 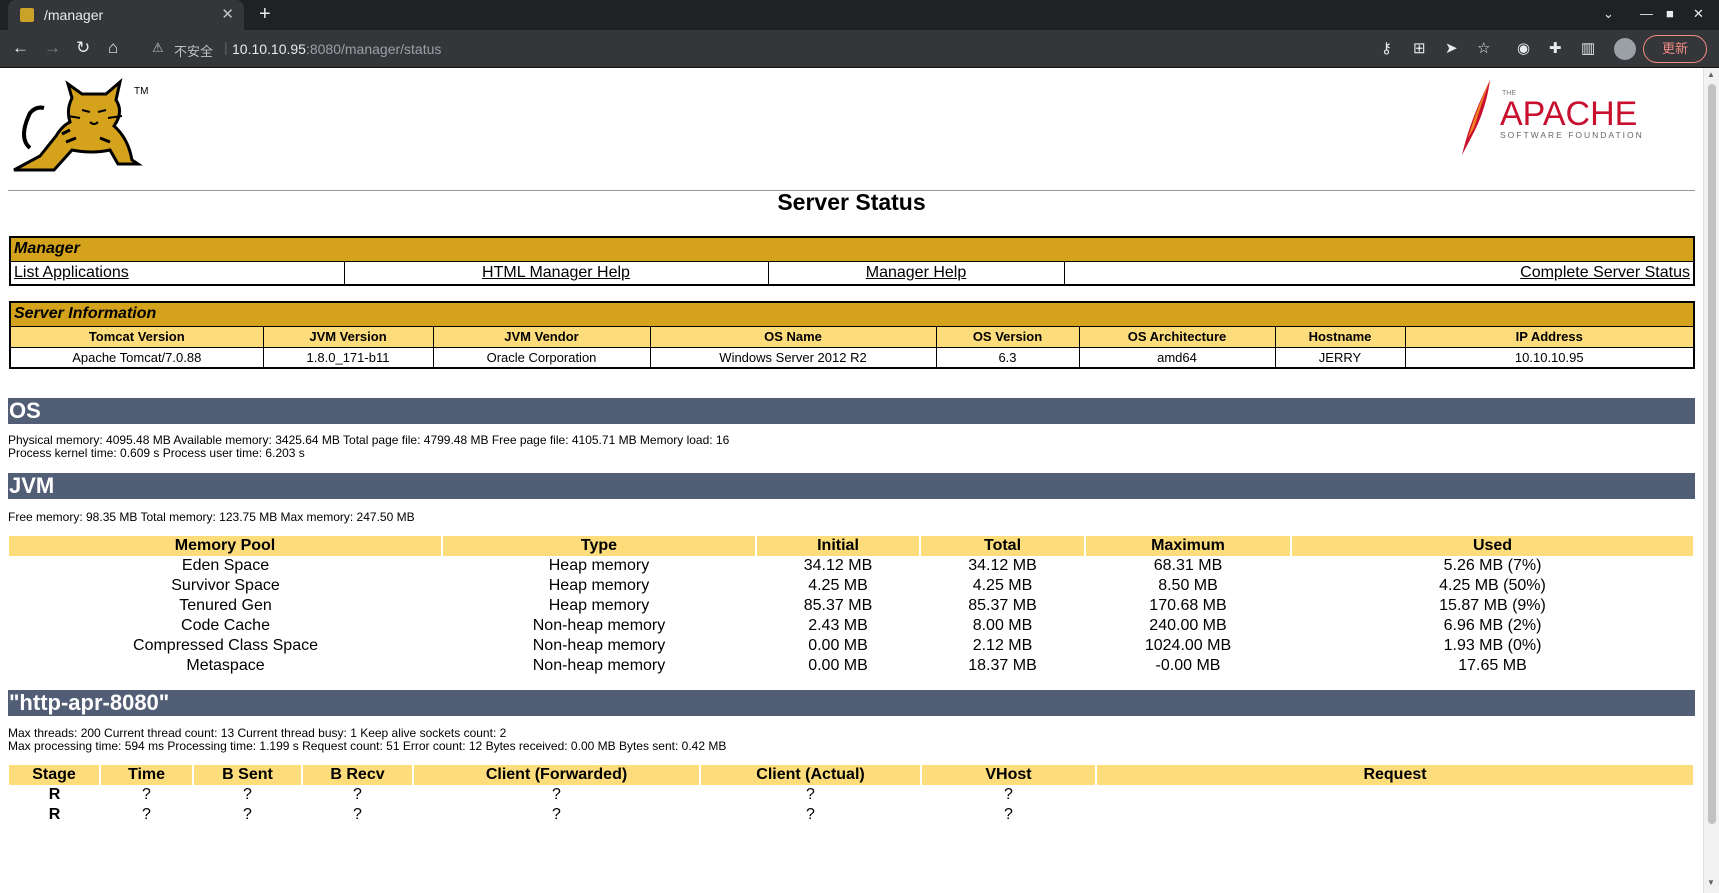 I want to click on table-row: R ? ? ? ? ? ?, so click(x=851, y=795).